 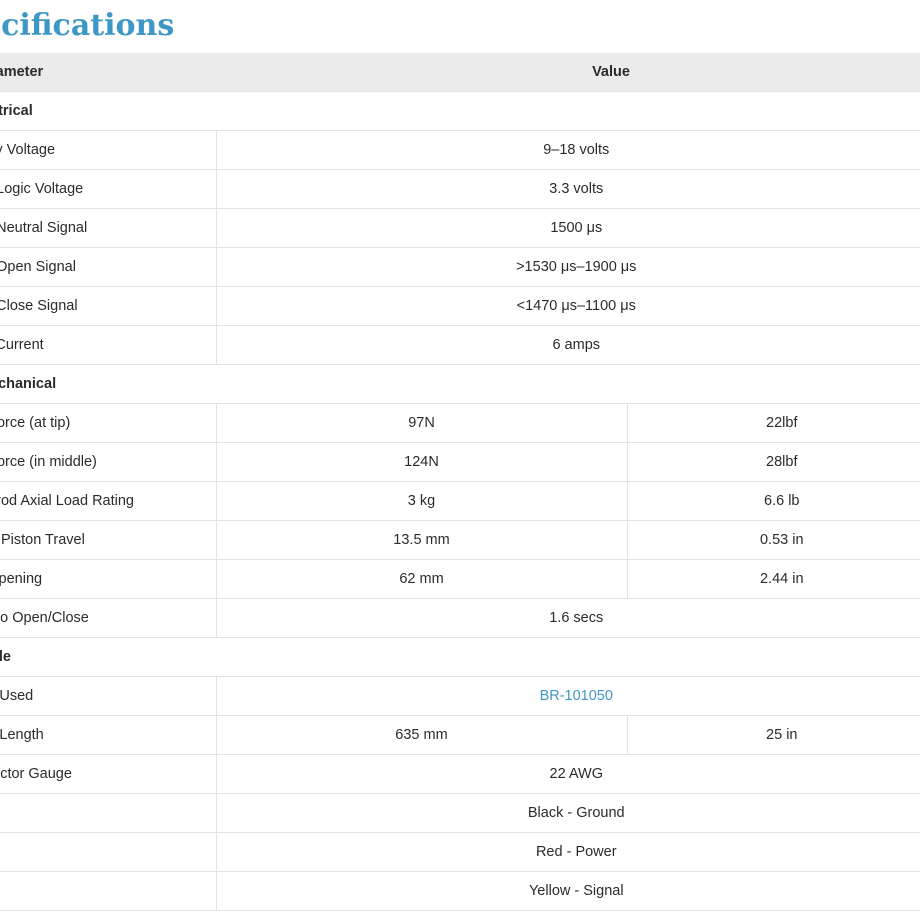 I want to click on table-row: /M Neutral Signal 1500 μs, so click(x=460, y=228).